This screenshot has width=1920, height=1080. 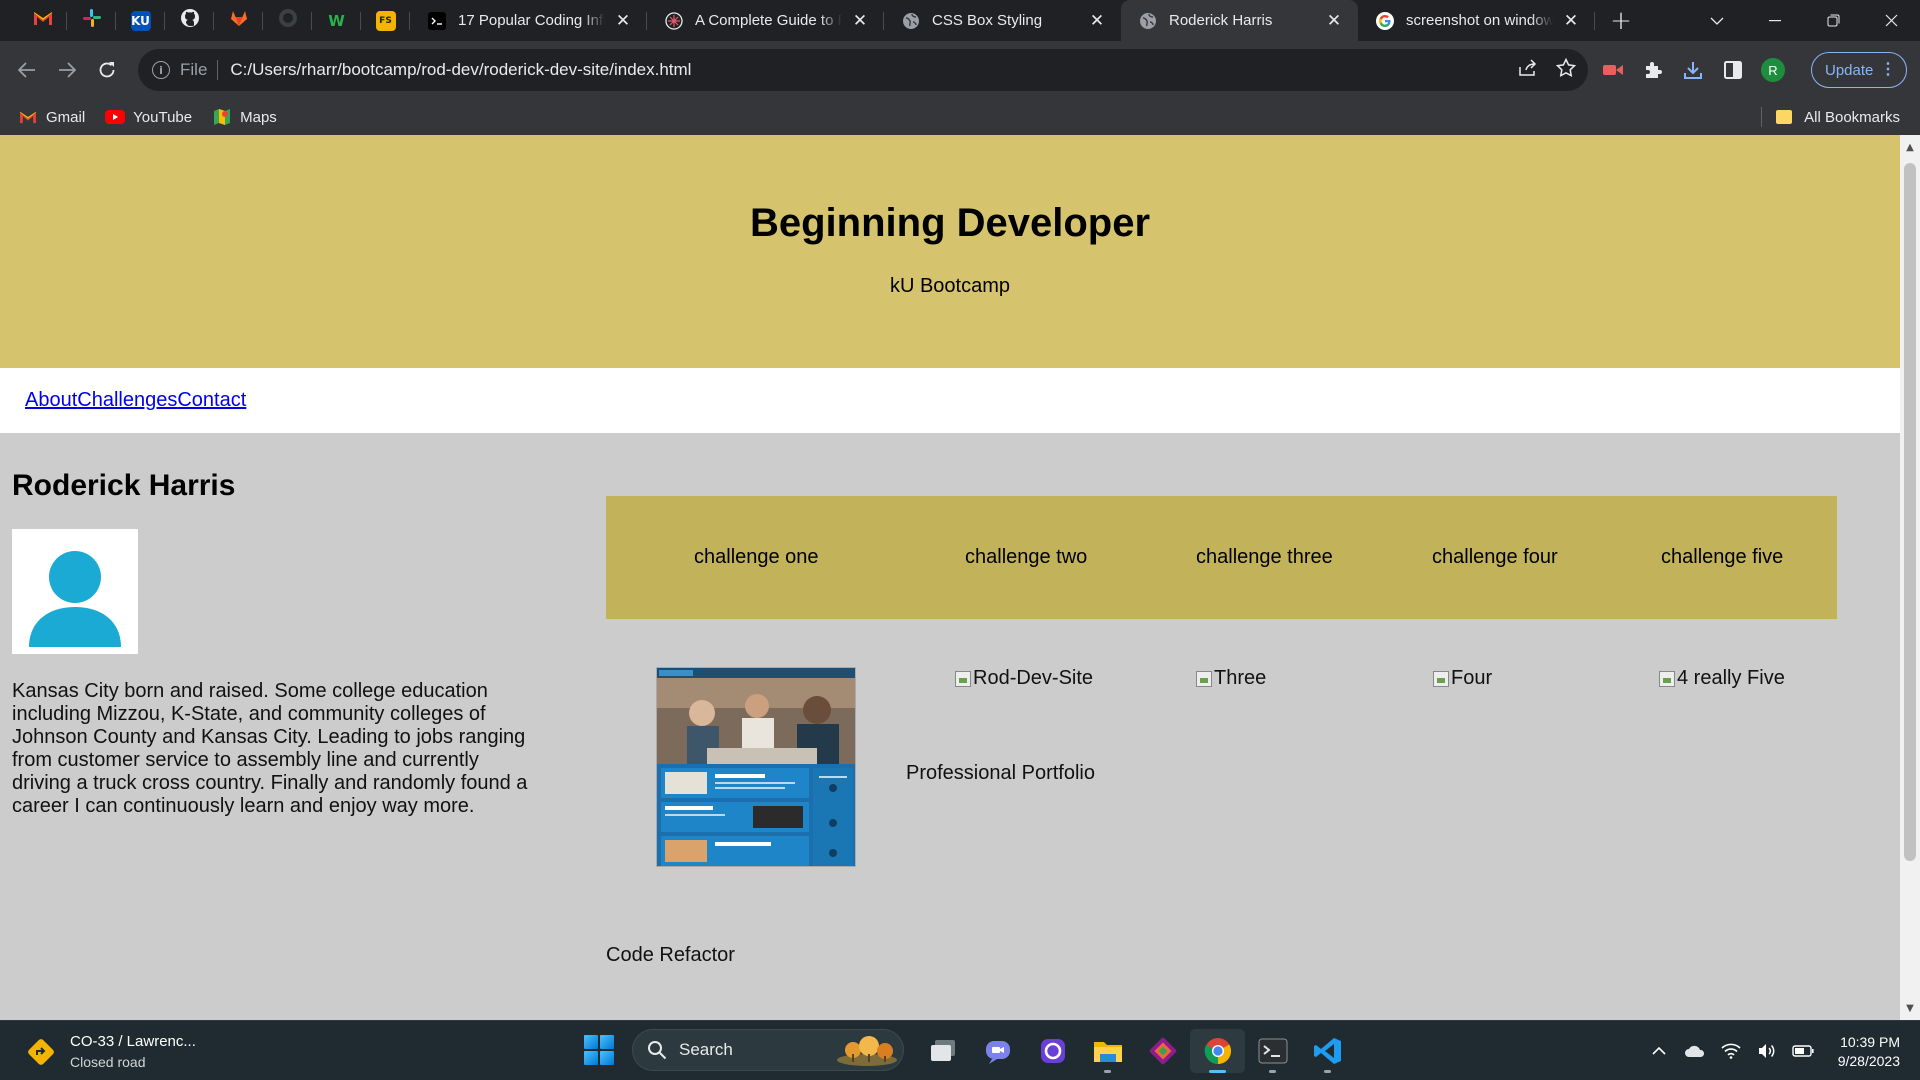 What do you see at coordinates (1859, 70) in the screenshot?
I see `update-button: Update ⋮` at bounding box center [1859, 70].